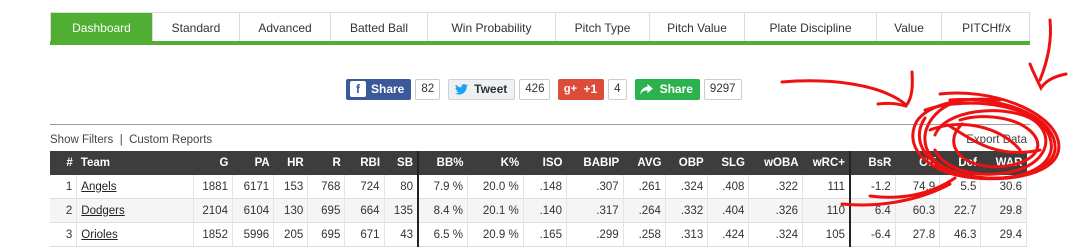  What do you see at coordinates (402, 210) in the screenshot?
I see `table-cell: 135` at bounding box center [402, 210].